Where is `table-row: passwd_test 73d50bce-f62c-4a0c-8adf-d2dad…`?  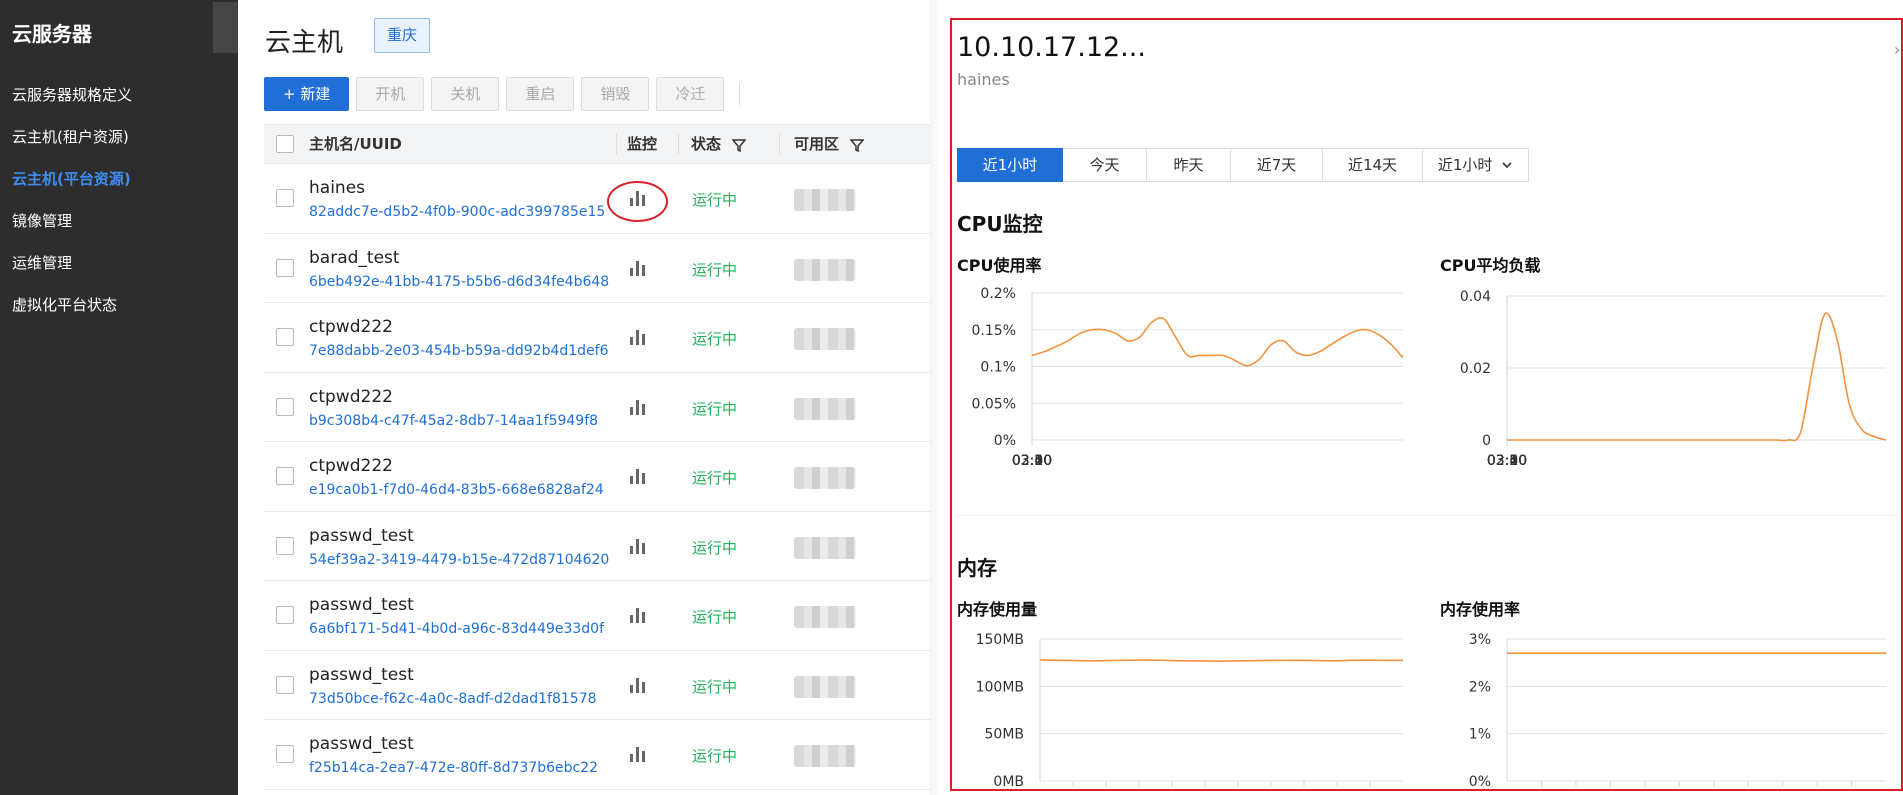 table-row: passwd_test 73d50bce-f62c-4a0c-8adf-d2dad… is located at coordinates (597, 685).